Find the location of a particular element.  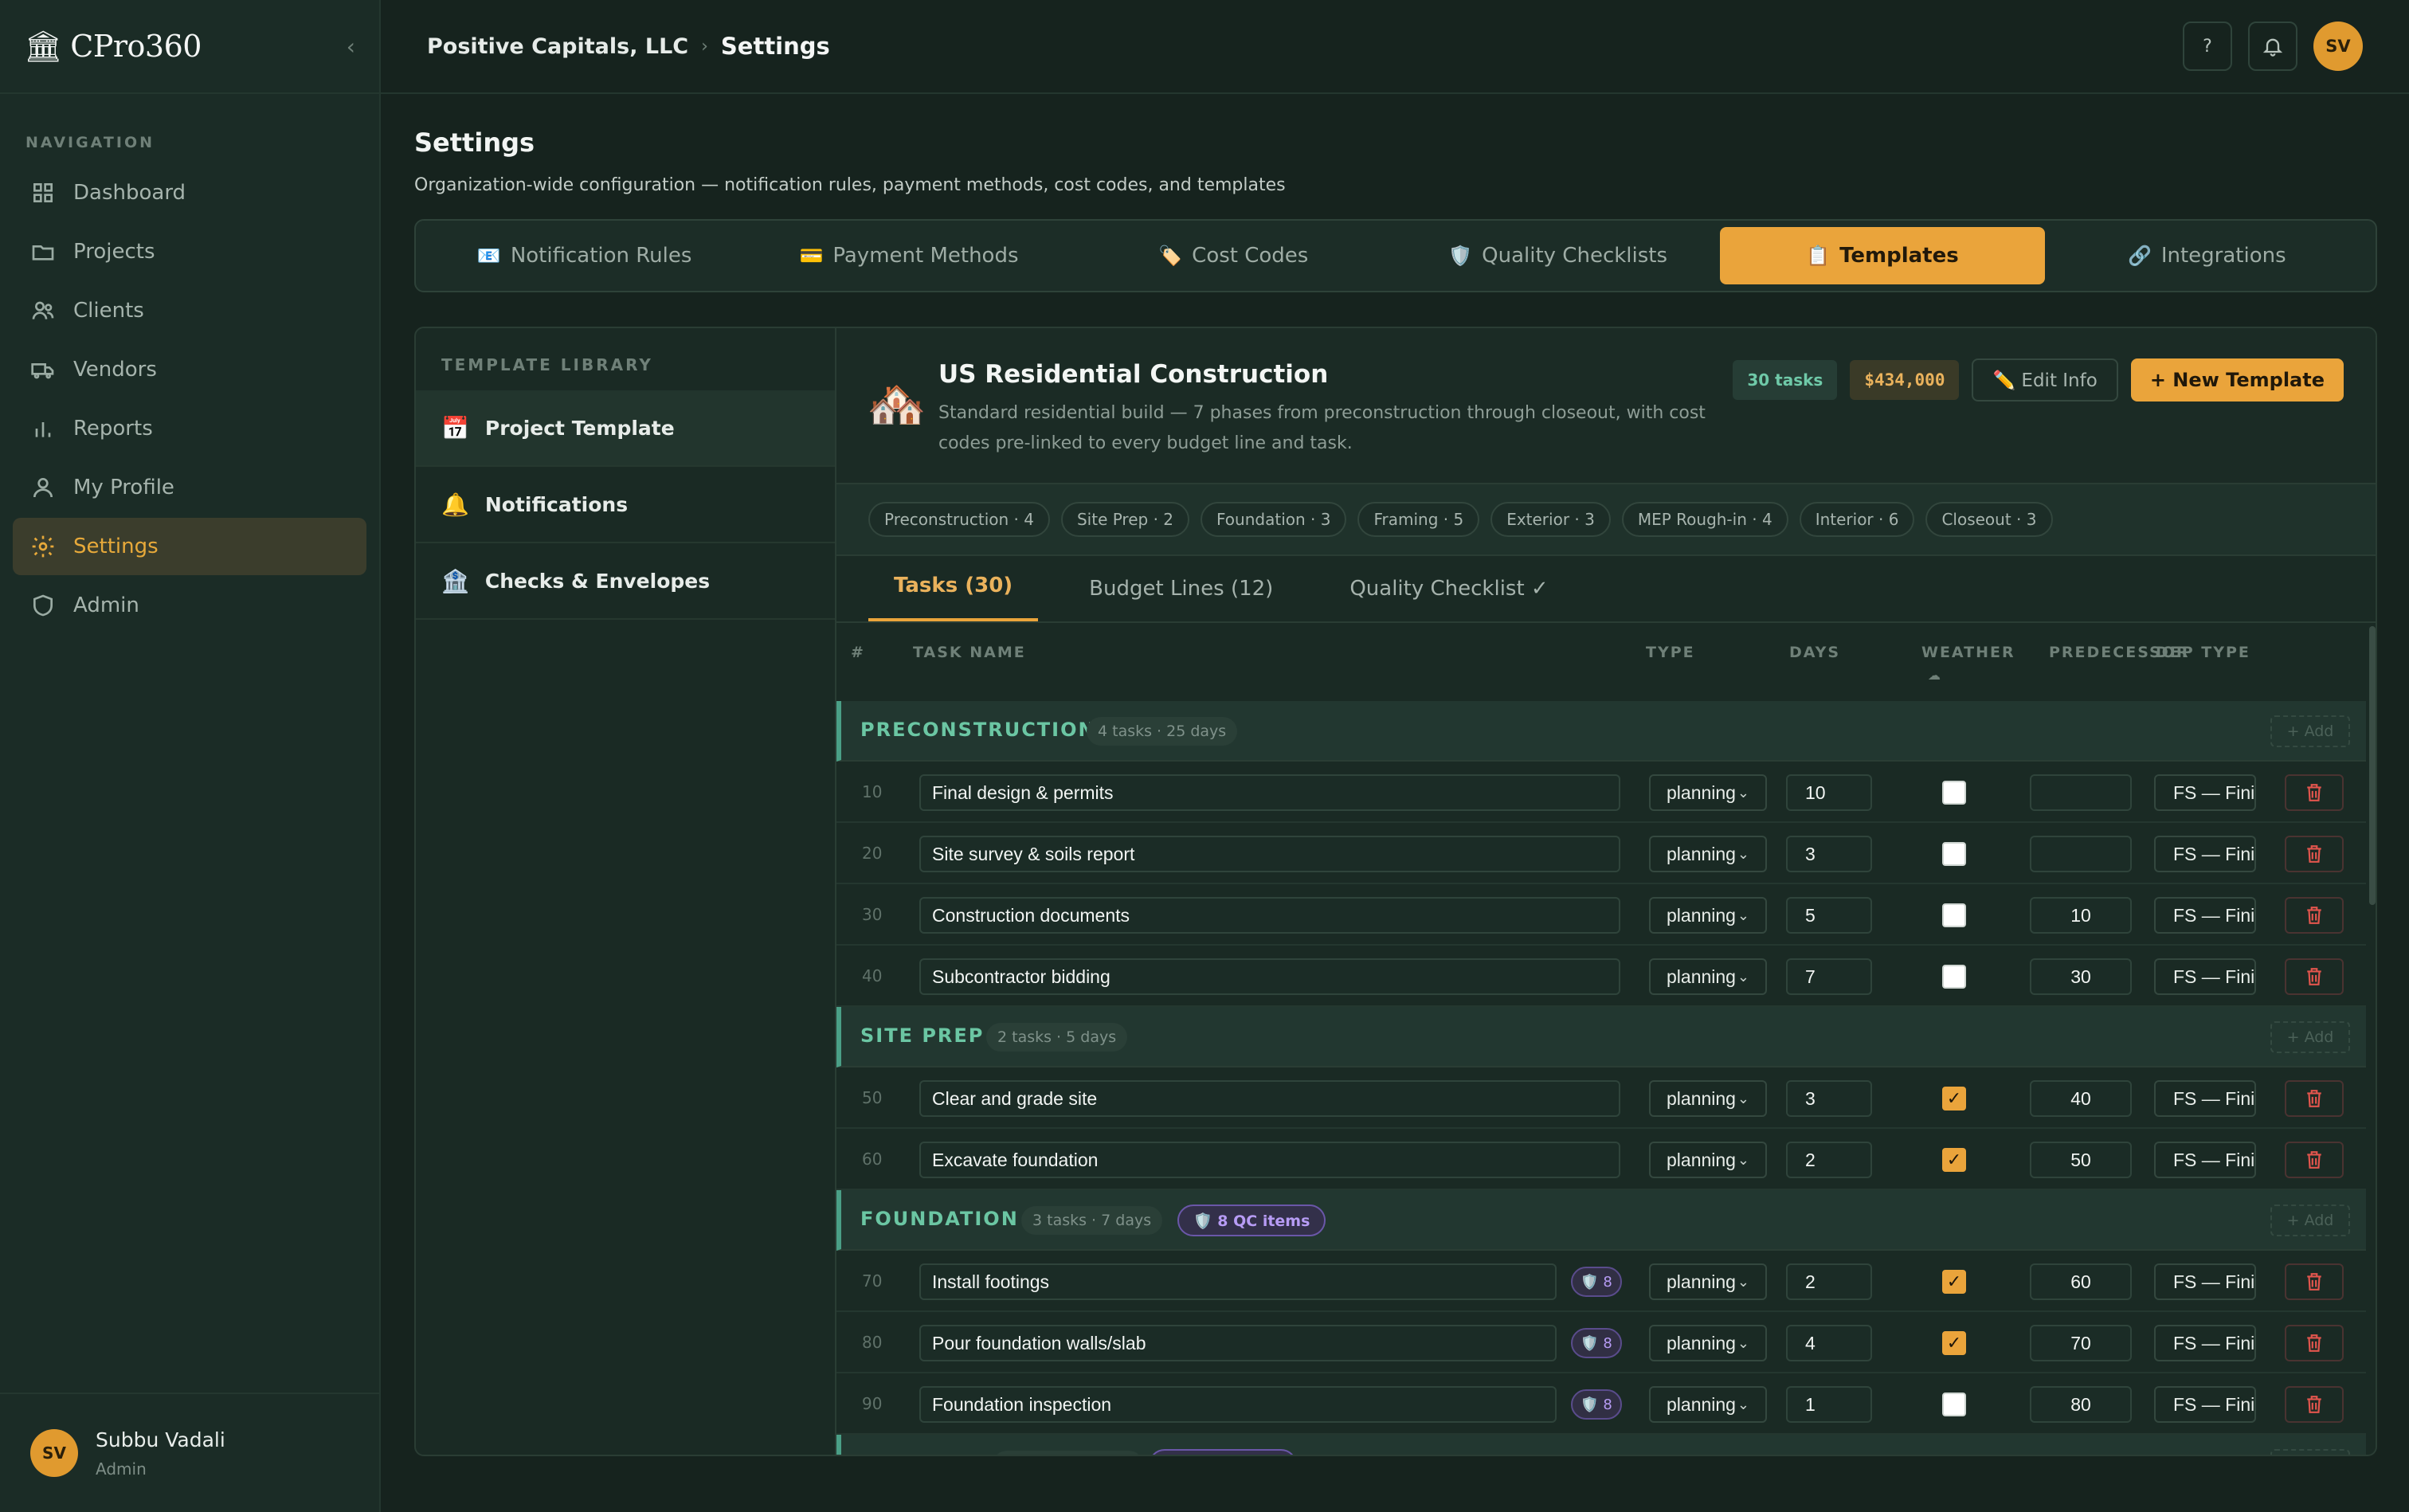

help-button: ? is located at coordinates (2207, 46).